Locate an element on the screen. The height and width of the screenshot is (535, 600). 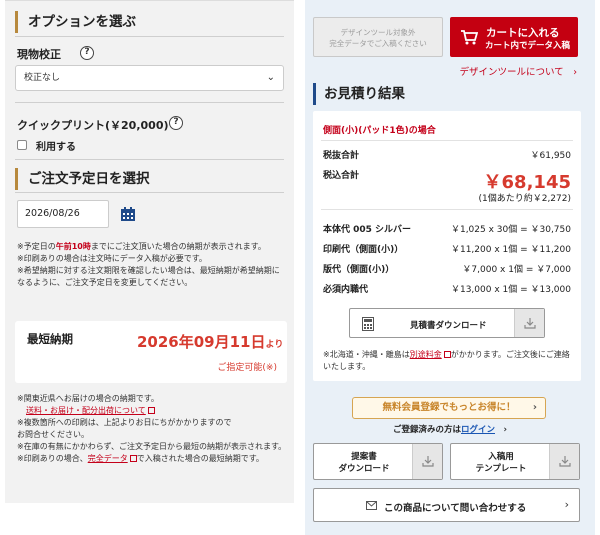
plate-cost-value: ￥7,000 x 1個 = ￥7,000 is located at coordinates (516, 270).